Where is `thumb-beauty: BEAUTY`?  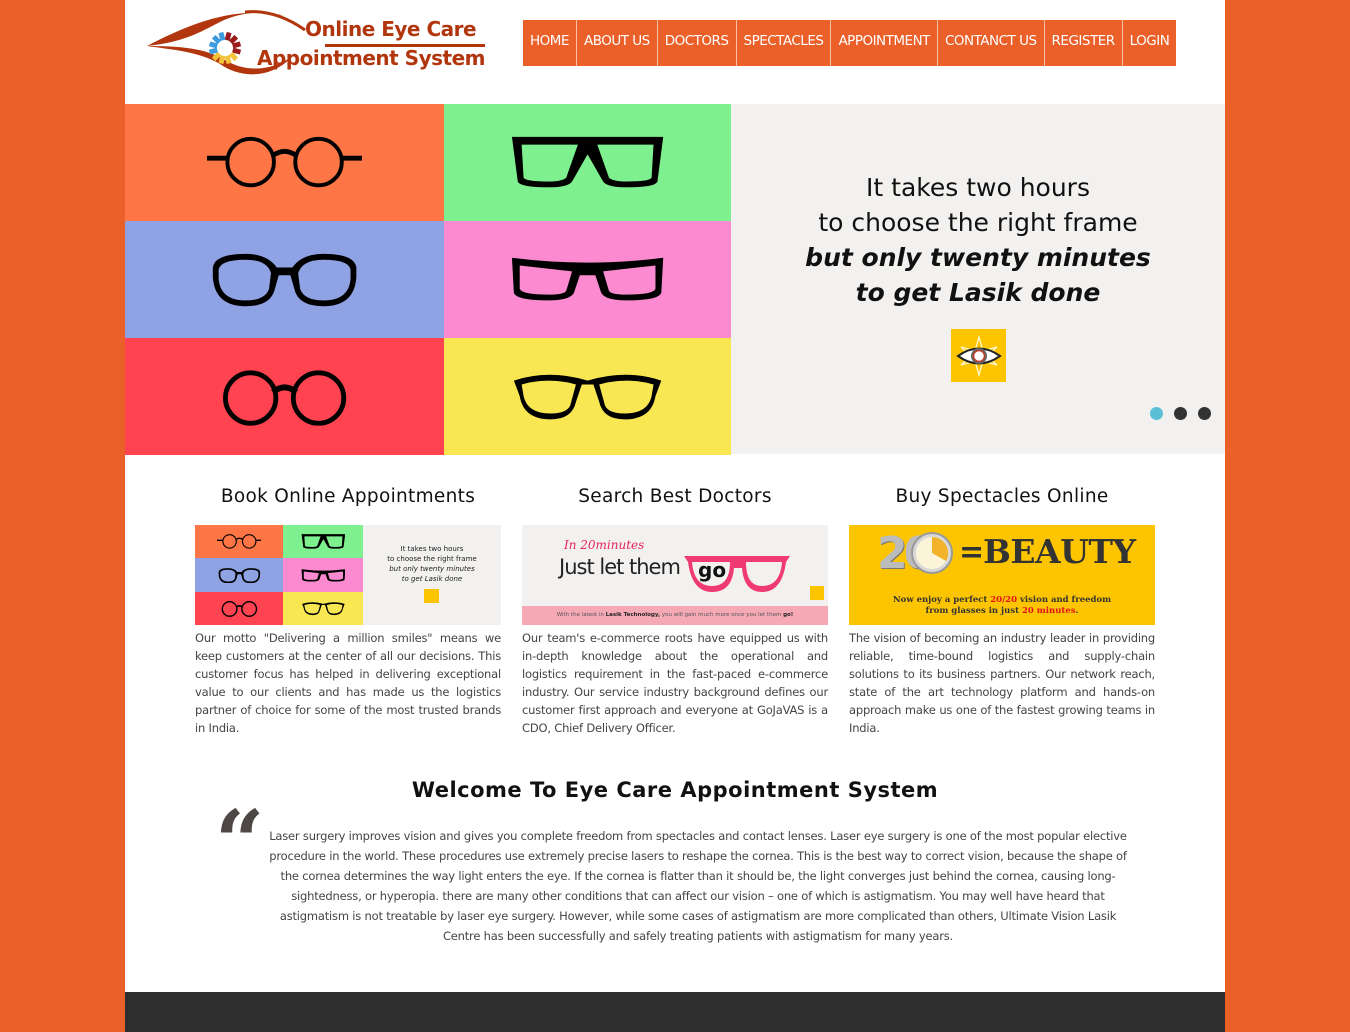
thumb-beauty: BEAUTY is located at coordinates (1059, 551).